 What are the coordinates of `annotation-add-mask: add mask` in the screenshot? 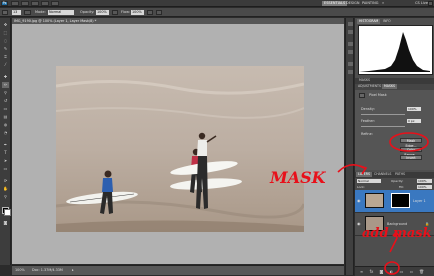 It's located at (397, 233).